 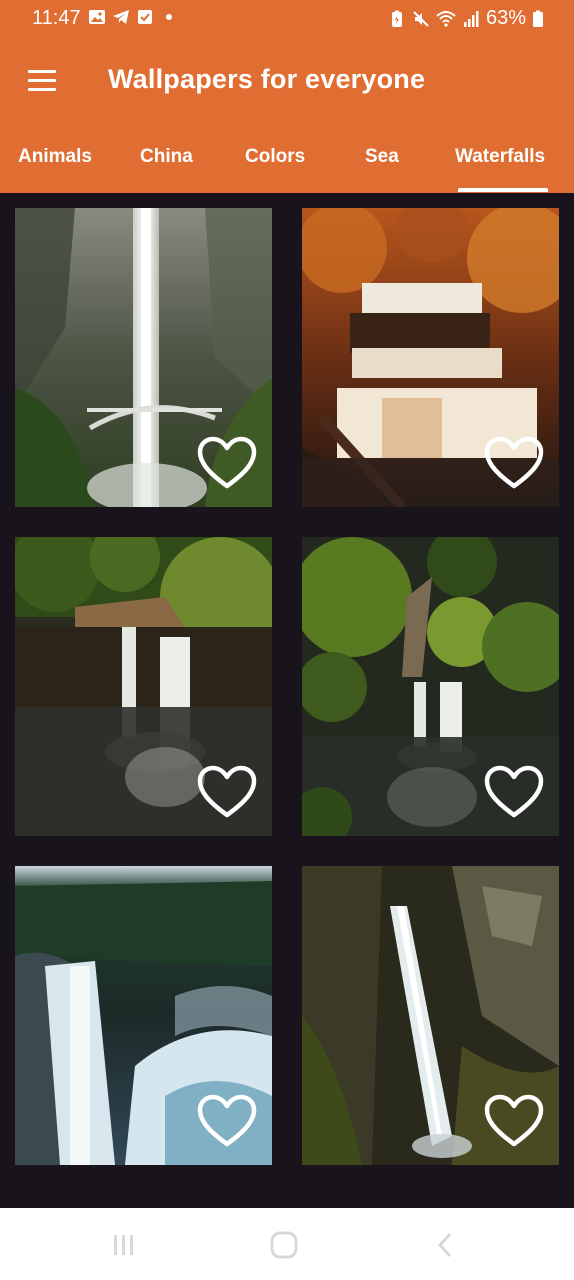 What do you see at coordinates (284, 1245) in the screenshot?
I see `home-icon` at bounding box center [284, 1245].